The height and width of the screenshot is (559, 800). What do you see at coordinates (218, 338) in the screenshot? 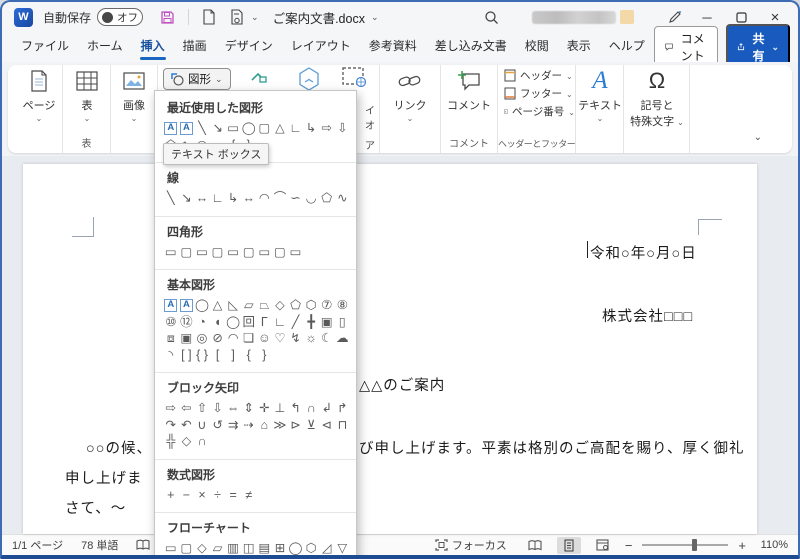
I see `shape-icon: ⊘` at bounding box center [218, 338].